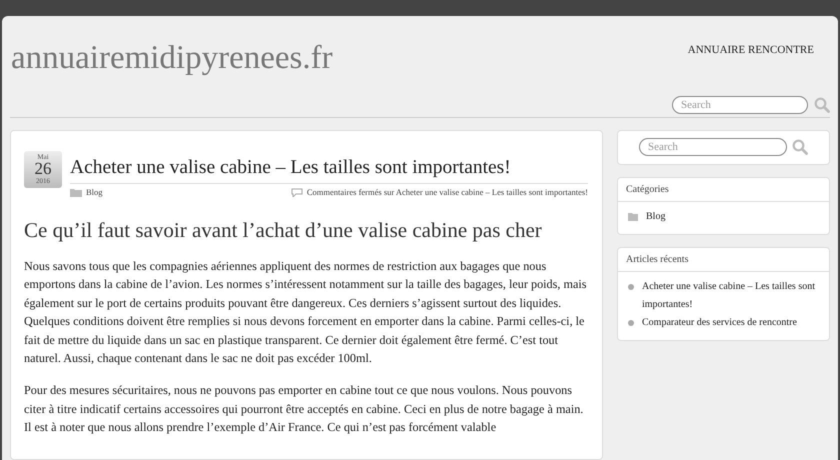 The image size is (840, 460). I want to click on widget-title: Articles récents, so click(723, 260).